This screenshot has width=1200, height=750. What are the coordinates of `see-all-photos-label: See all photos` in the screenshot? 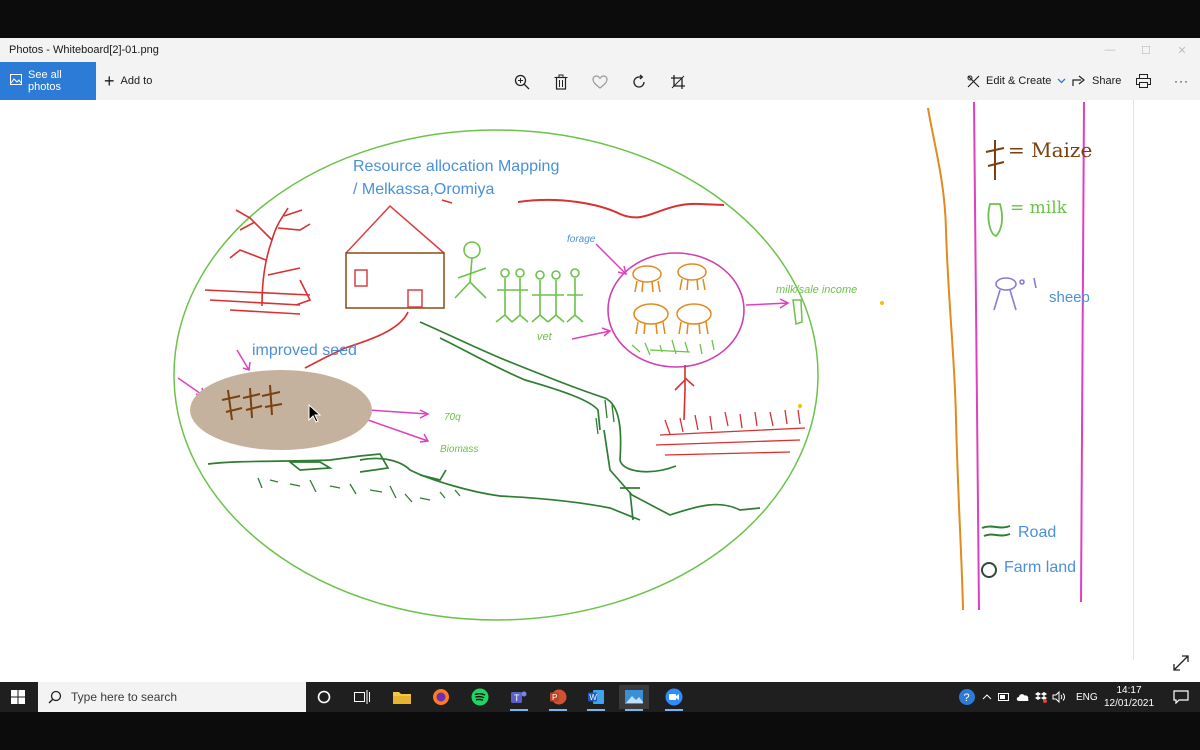 It's located at (45, 81).